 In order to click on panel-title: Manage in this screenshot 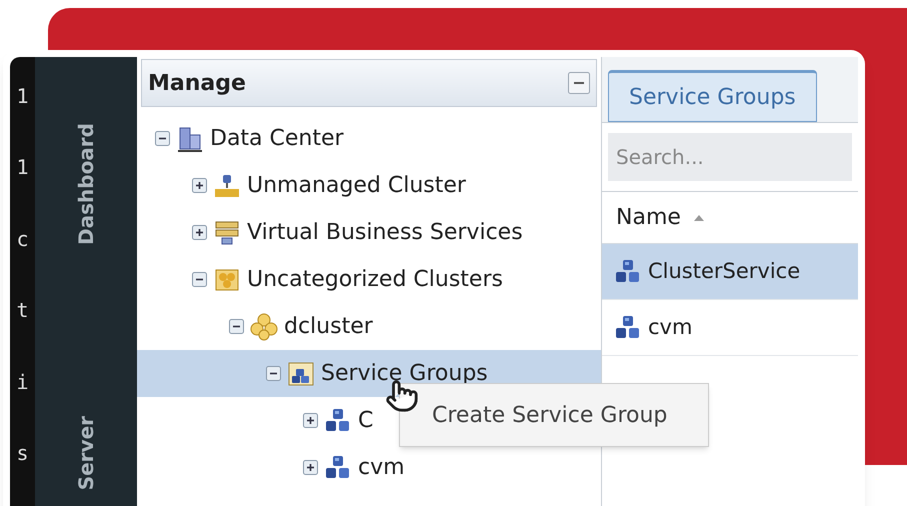, I will do `click(197, 84)`.